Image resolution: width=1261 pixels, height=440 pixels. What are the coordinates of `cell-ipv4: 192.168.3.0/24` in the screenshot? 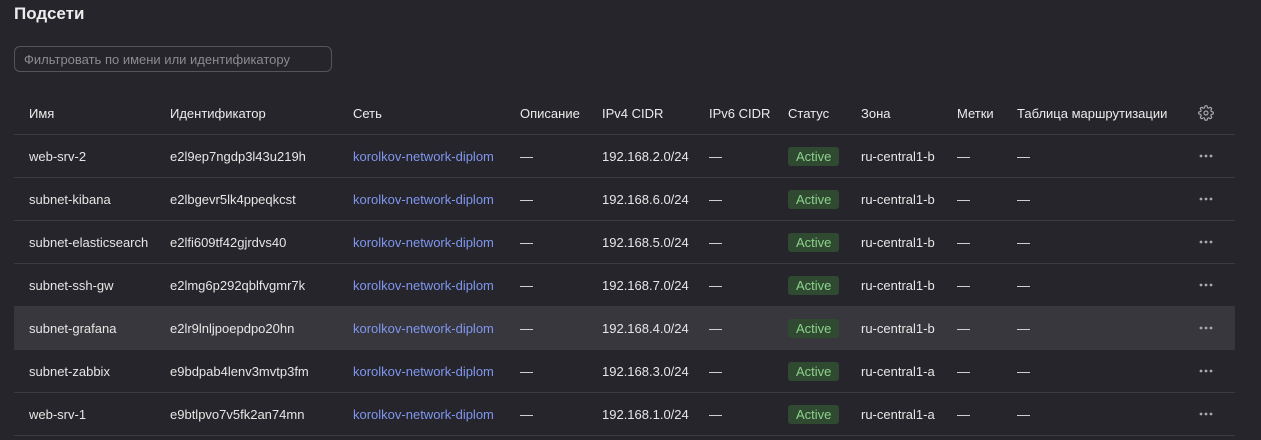 It's located at (645, 371).